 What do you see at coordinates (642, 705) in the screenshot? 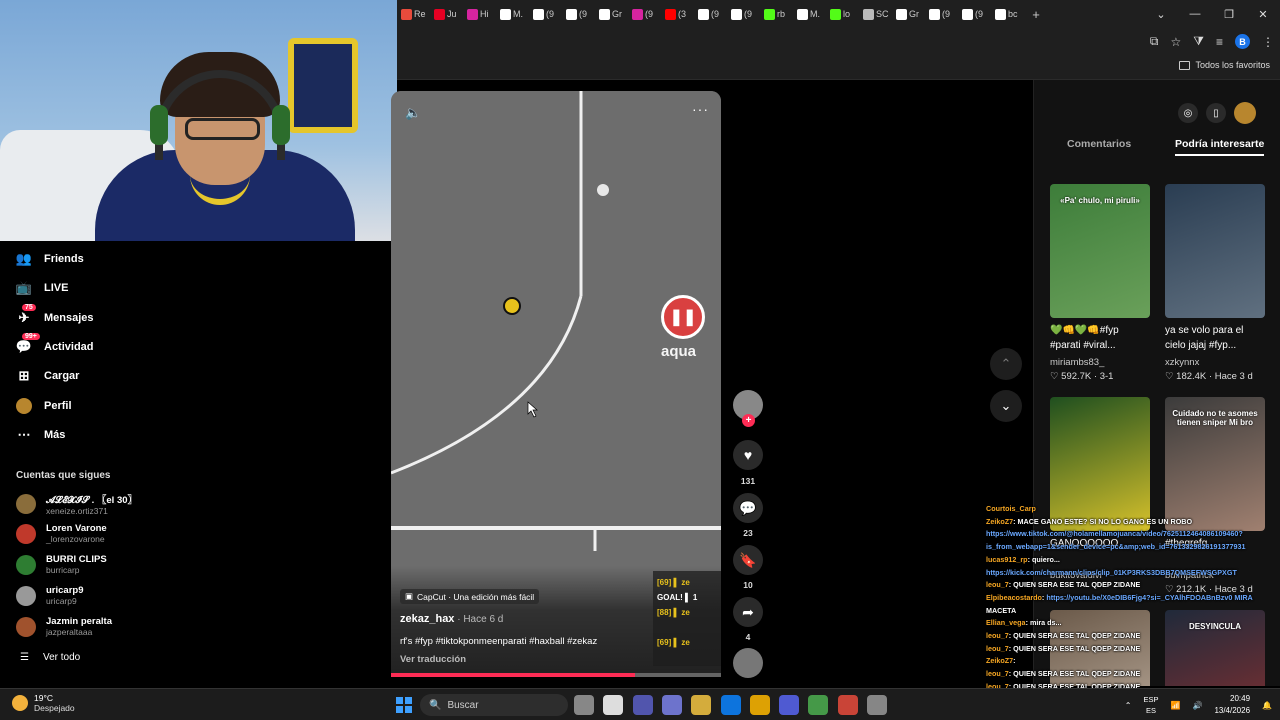
I see `copilot-icon` at bounding box center [642, 705].